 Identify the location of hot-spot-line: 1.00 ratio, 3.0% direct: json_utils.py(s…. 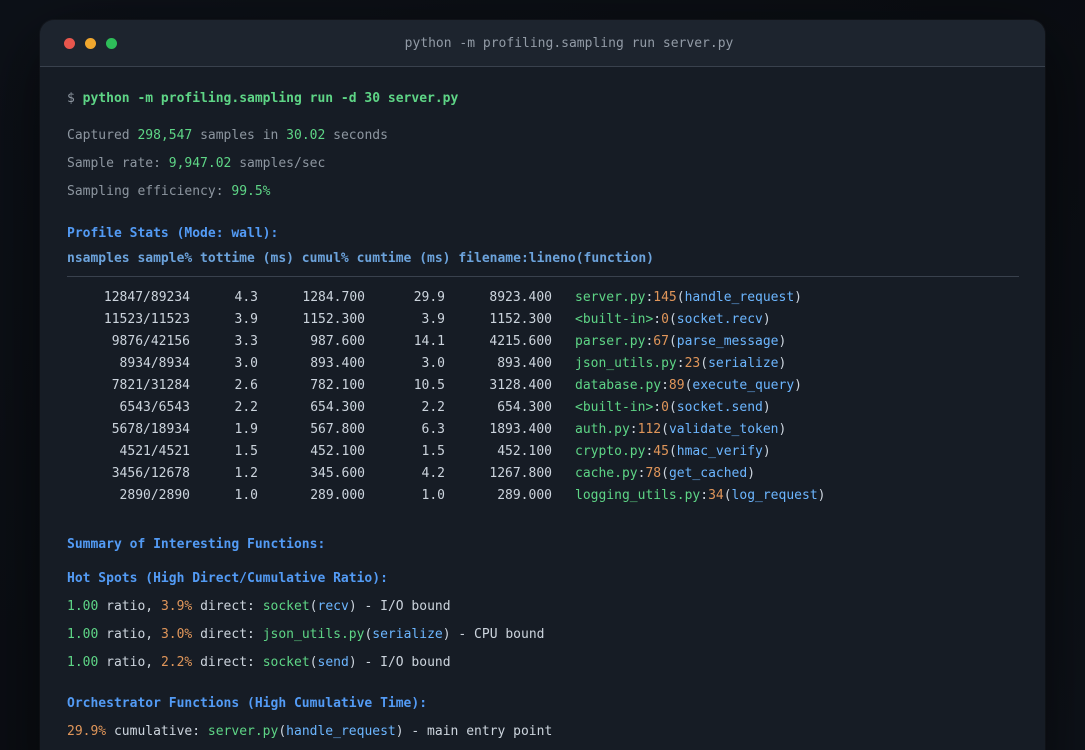
(543, 635).